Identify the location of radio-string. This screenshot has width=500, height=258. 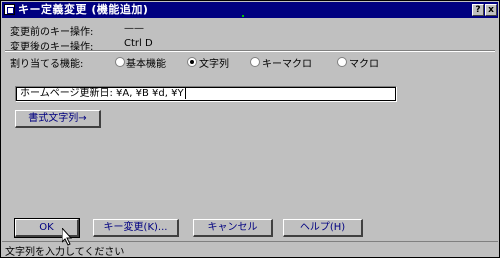
(192, 62).